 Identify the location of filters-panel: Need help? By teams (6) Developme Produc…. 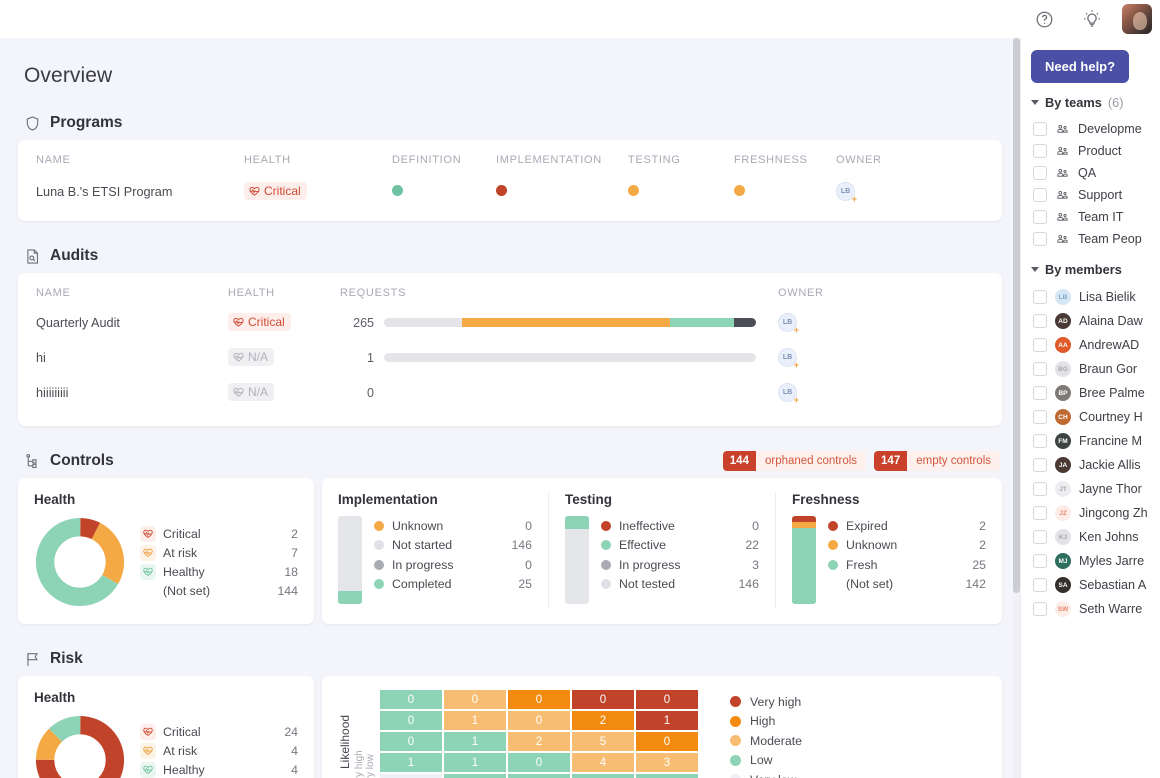
(1090, 408).